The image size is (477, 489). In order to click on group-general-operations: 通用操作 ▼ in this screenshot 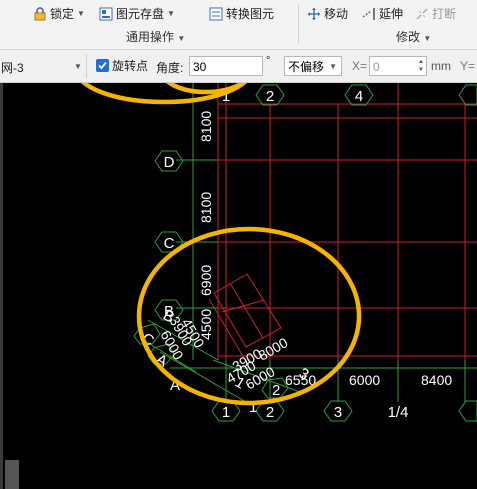, I will do `click(155, 36)`.